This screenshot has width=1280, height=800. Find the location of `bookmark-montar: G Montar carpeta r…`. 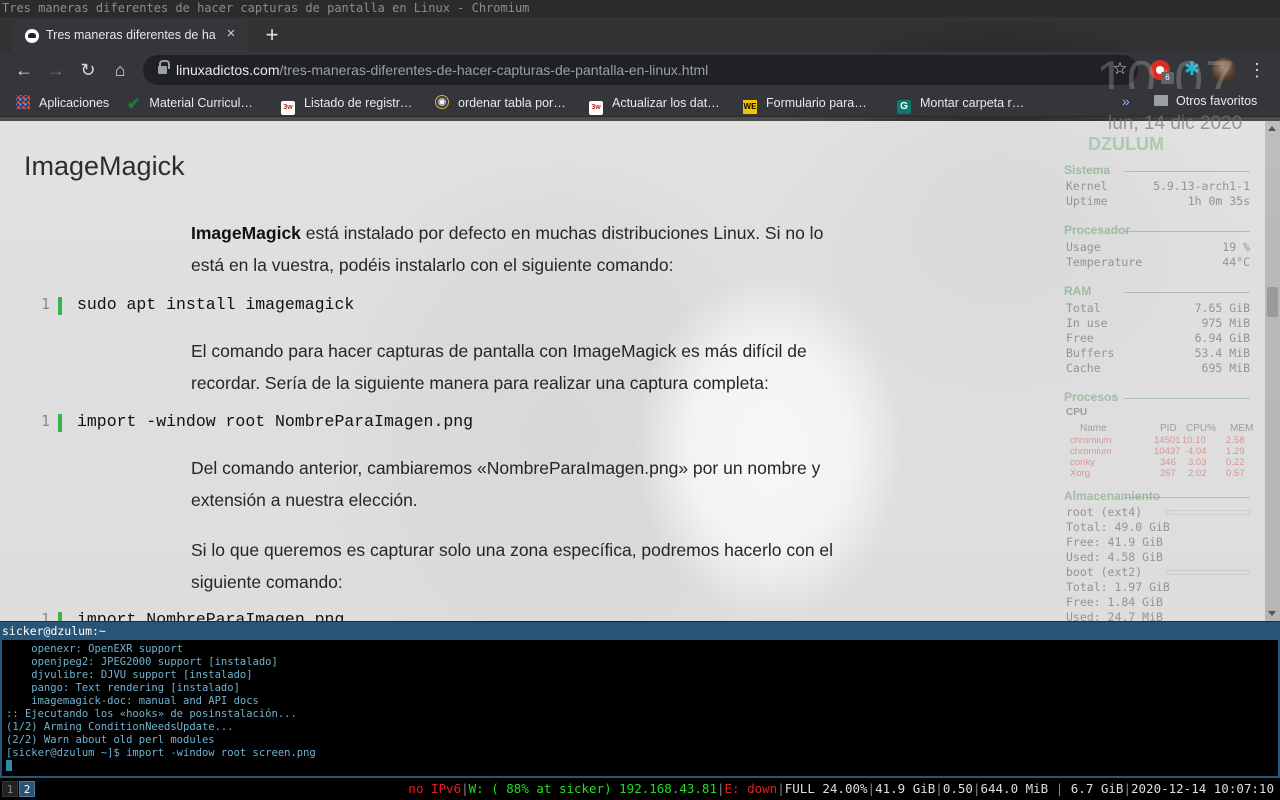

bookmark-montar: G Montar carpeta r… is located at coordinates (960, 104).